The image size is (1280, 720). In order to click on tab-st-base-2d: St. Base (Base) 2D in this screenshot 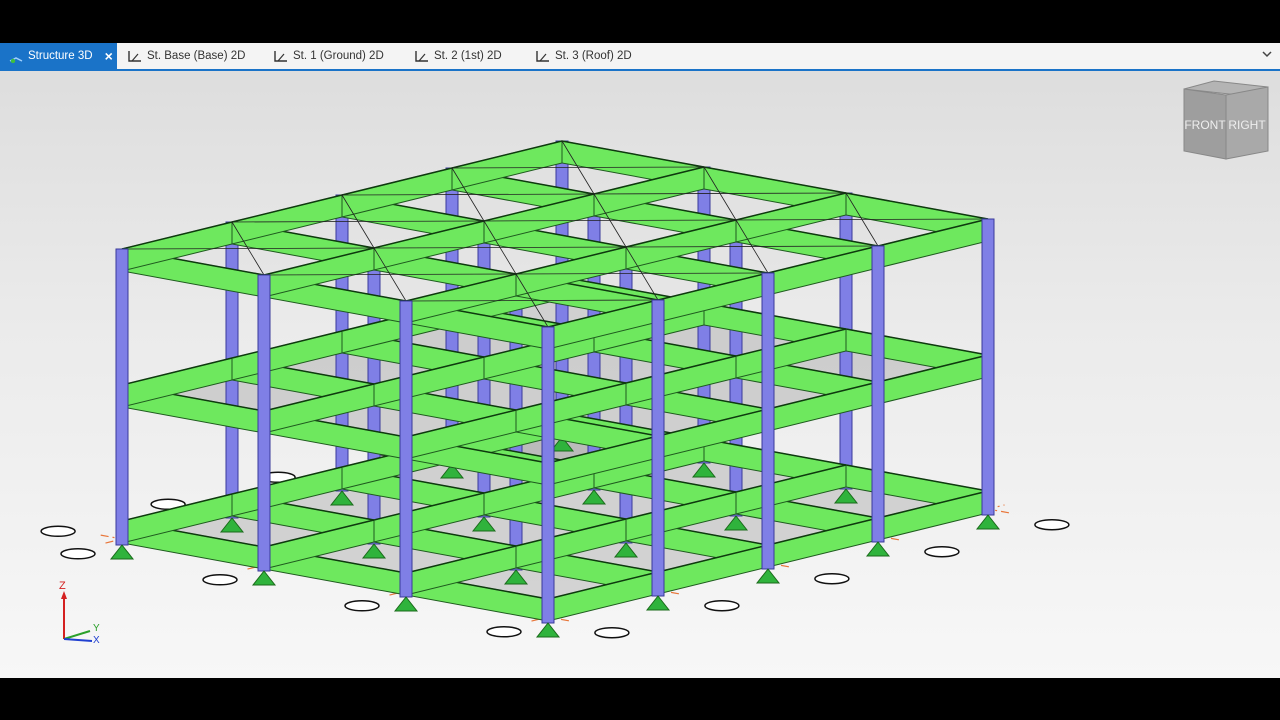, I will do `click(186, 56)`.